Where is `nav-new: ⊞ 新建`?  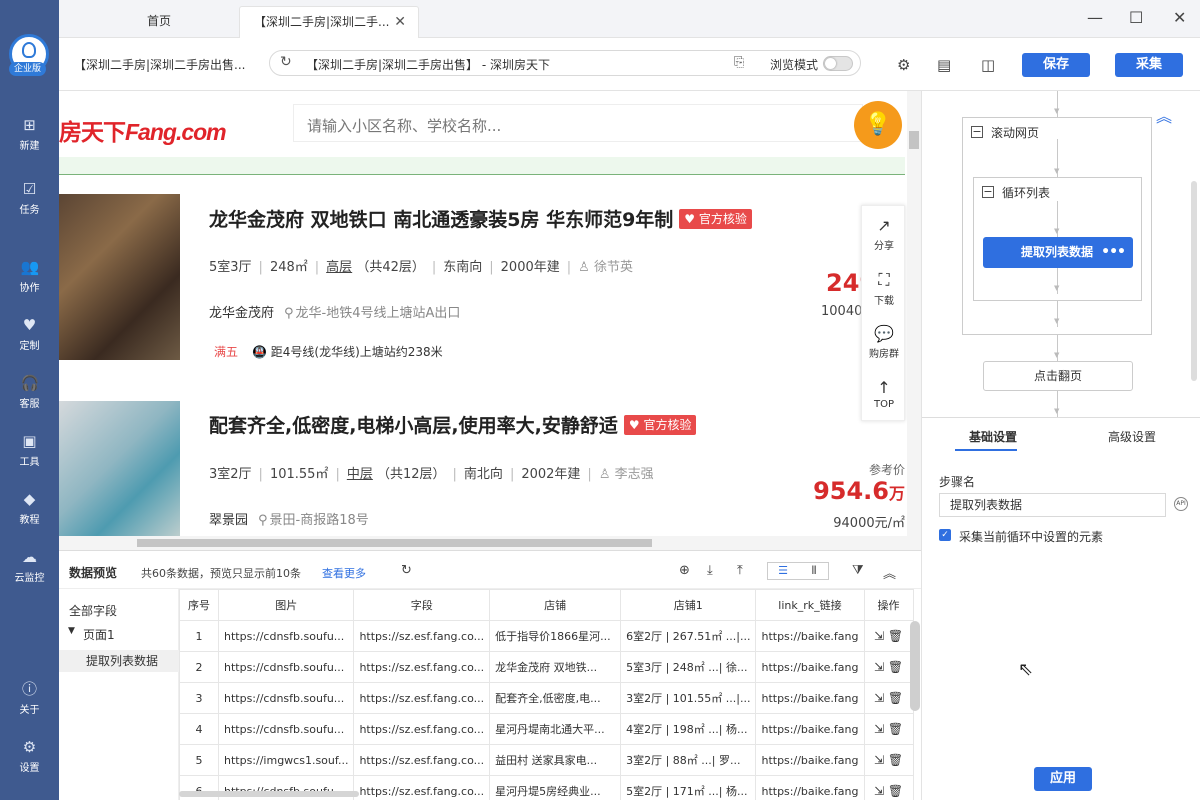
nav-new: ⊞ 新建 is located at coordinates (29, 134).